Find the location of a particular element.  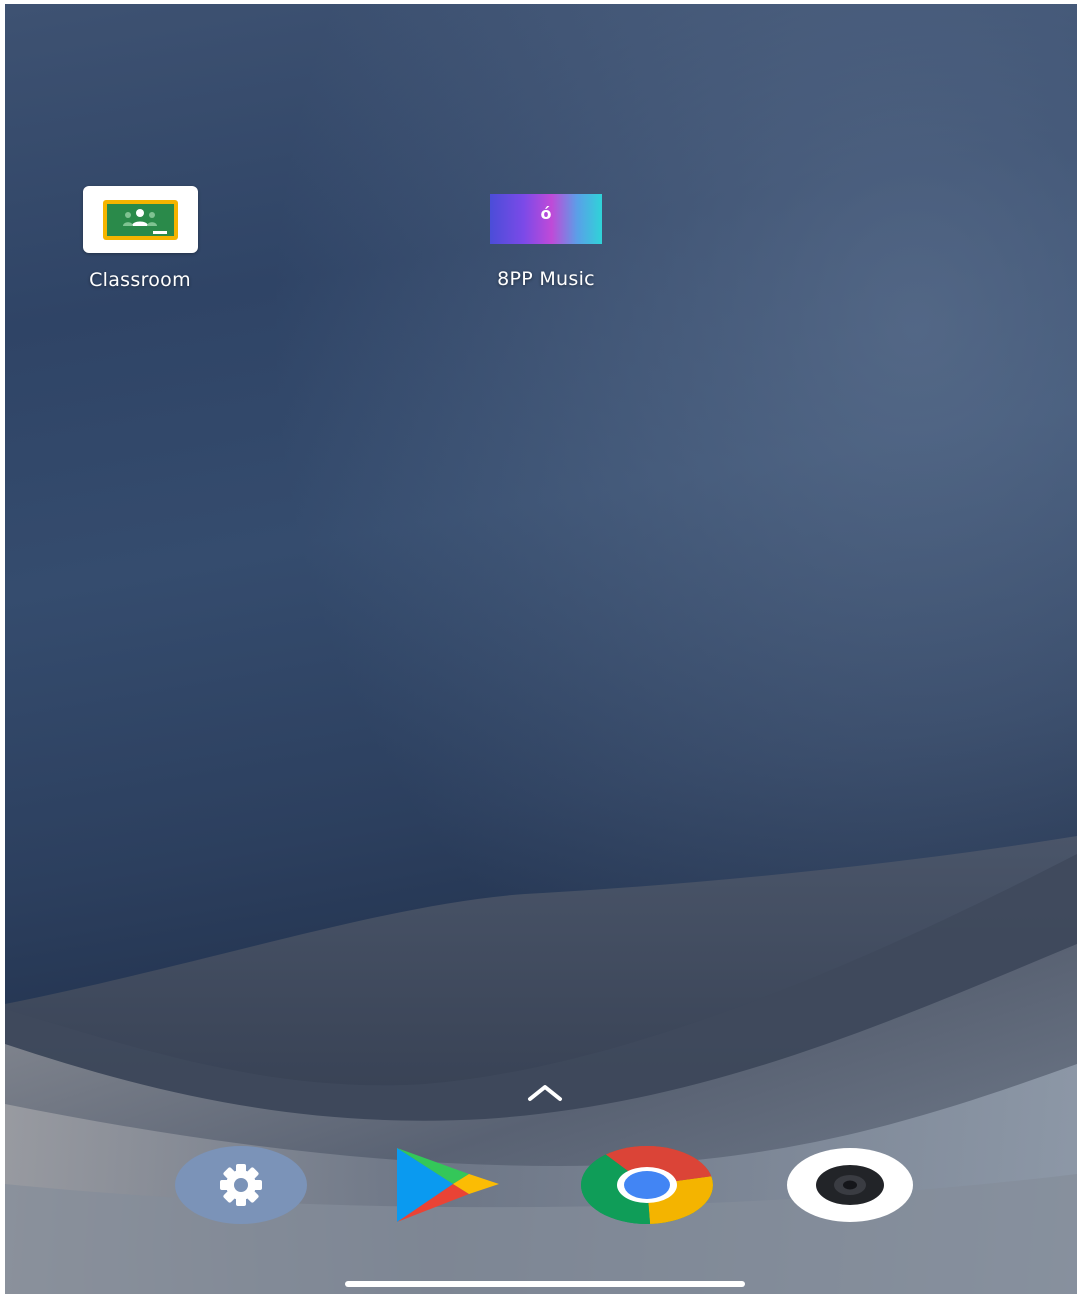

settings-gear-icon is located at coordinates (241, 1185).